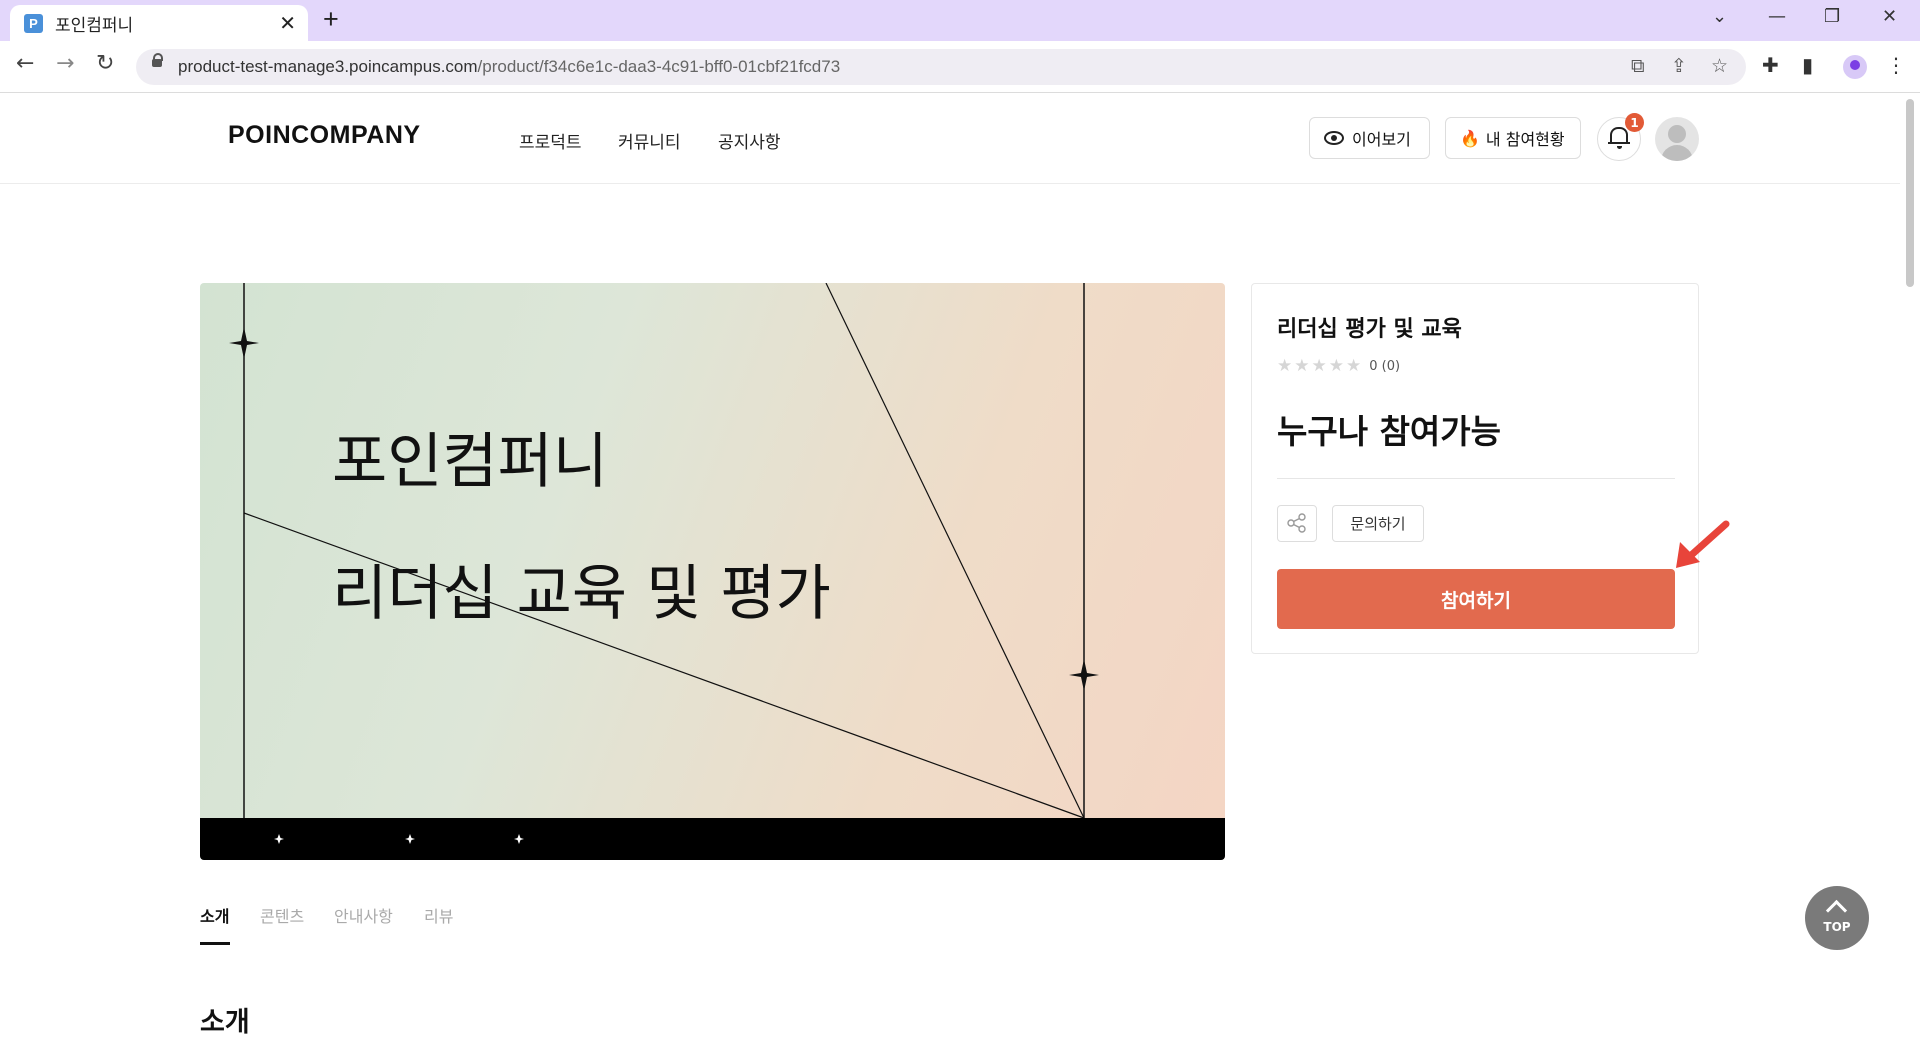 The width and height of the screenshot is (1920, 1039). Describe the element at coordinates (1389, 431) in the screenshot. I see `participation-status: 누구나 참여가능` at that location.